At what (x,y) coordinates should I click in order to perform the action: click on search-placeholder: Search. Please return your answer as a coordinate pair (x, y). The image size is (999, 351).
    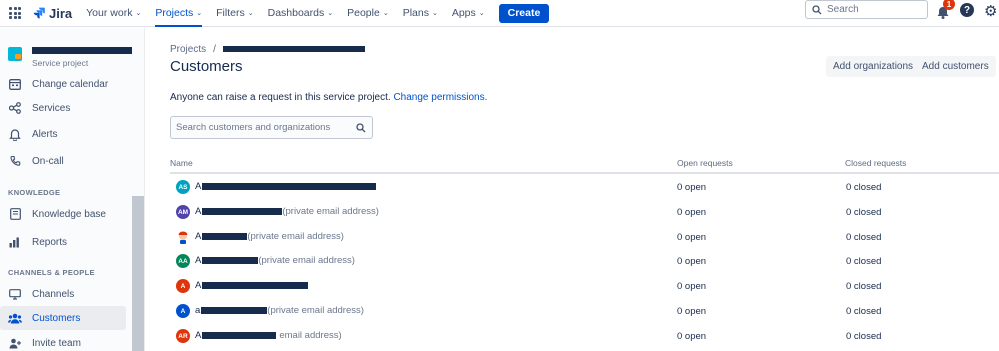
    Looking at the image, I should click on (843, 9).